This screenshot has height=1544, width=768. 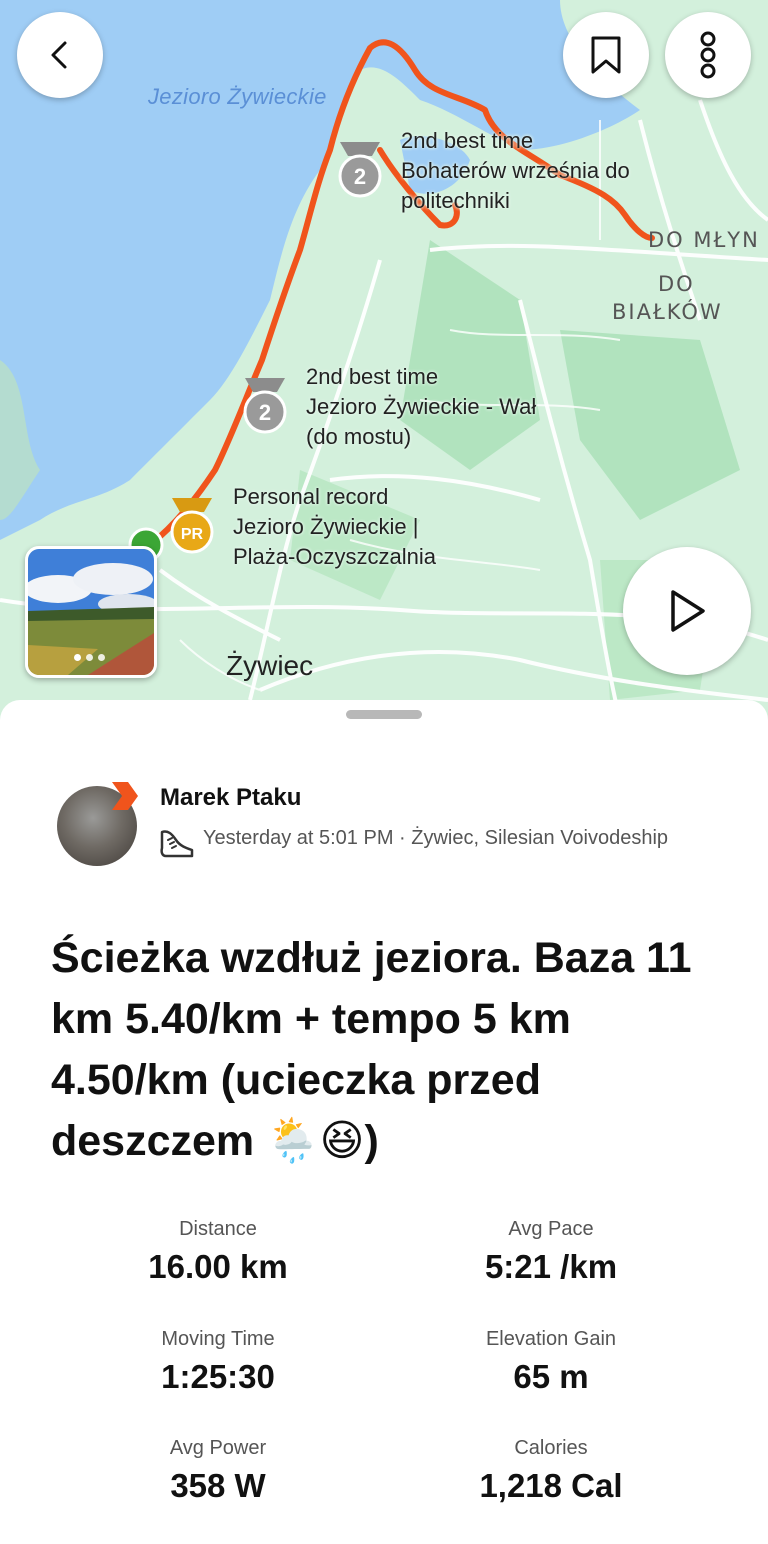 I want to click on personal-record-medal-icon: PR, so click(x=192, y=525).